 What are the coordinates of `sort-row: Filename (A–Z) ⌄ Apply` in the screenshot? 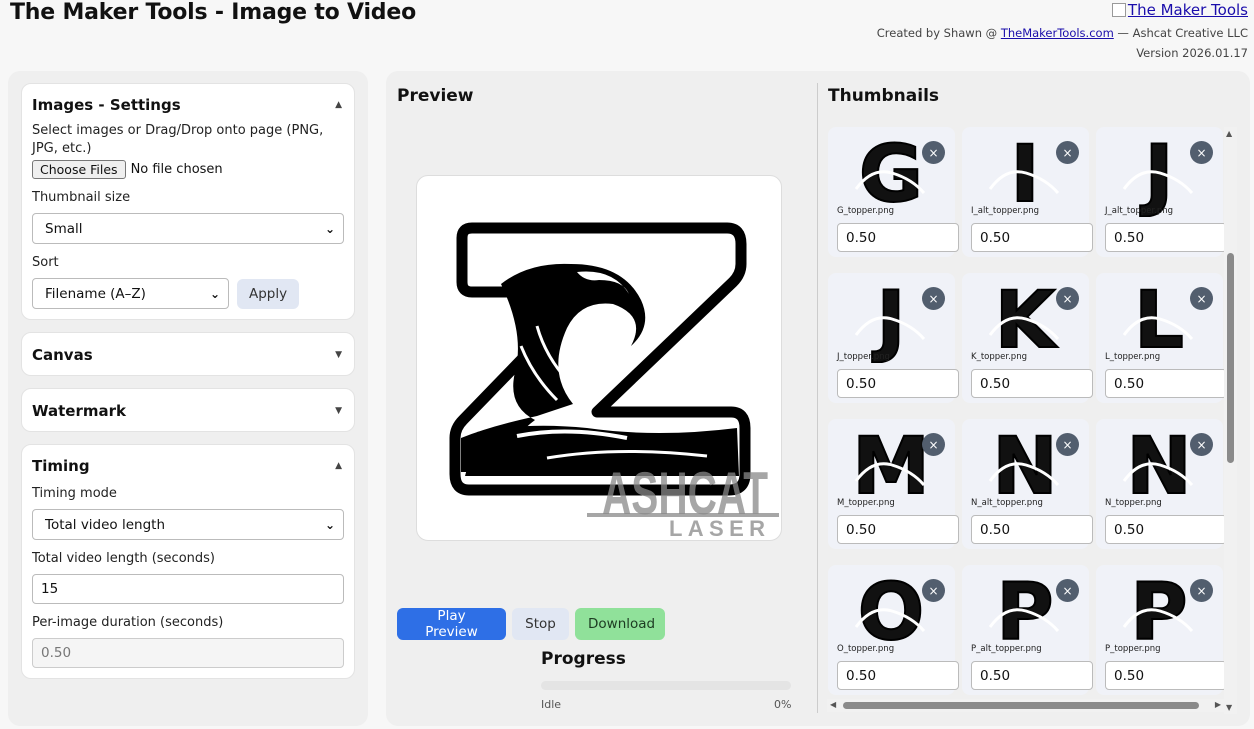 It's located at (188, 293).